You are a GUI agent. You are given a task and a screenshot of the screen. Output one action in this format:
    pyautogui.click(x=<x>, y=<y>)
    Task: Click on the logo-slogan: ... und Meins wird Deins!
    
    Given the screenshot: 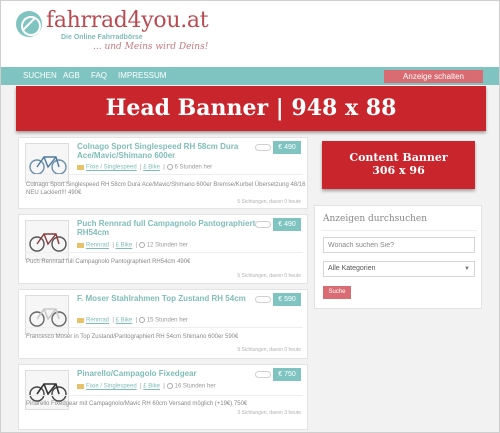 What is the action you would take?
    pyautogui.click(x=151, y=47)
    